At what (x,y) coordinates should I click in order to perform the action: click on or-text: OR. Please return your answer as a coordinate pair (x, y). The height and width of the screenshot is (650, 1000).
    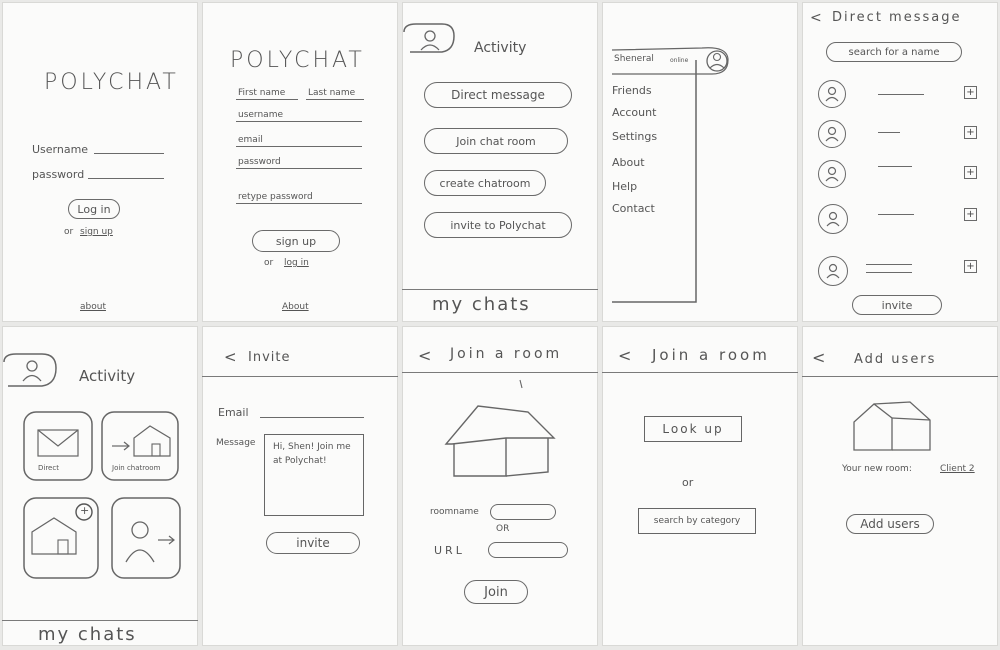
    Looking at the image, I should click on (503, 529).